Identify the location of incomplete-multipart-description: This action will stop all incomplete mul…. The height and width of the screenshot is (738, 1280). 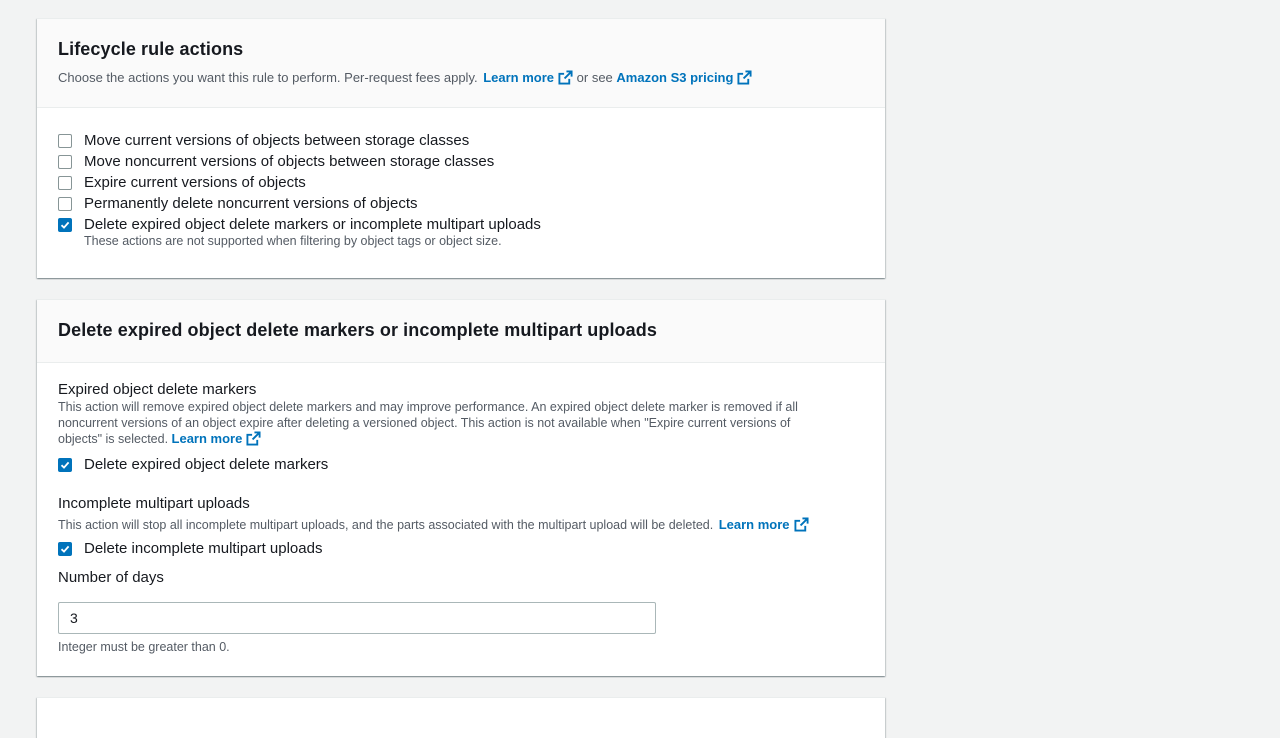
(461, 524).